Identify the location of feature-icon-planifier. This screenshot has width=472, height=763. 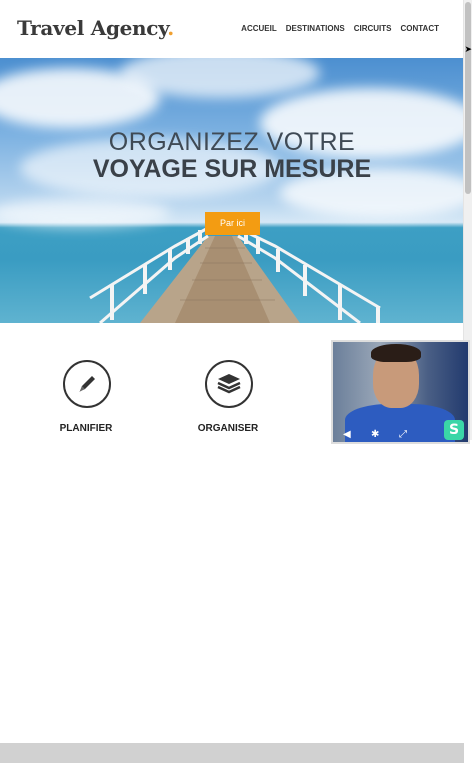
(87, 384).